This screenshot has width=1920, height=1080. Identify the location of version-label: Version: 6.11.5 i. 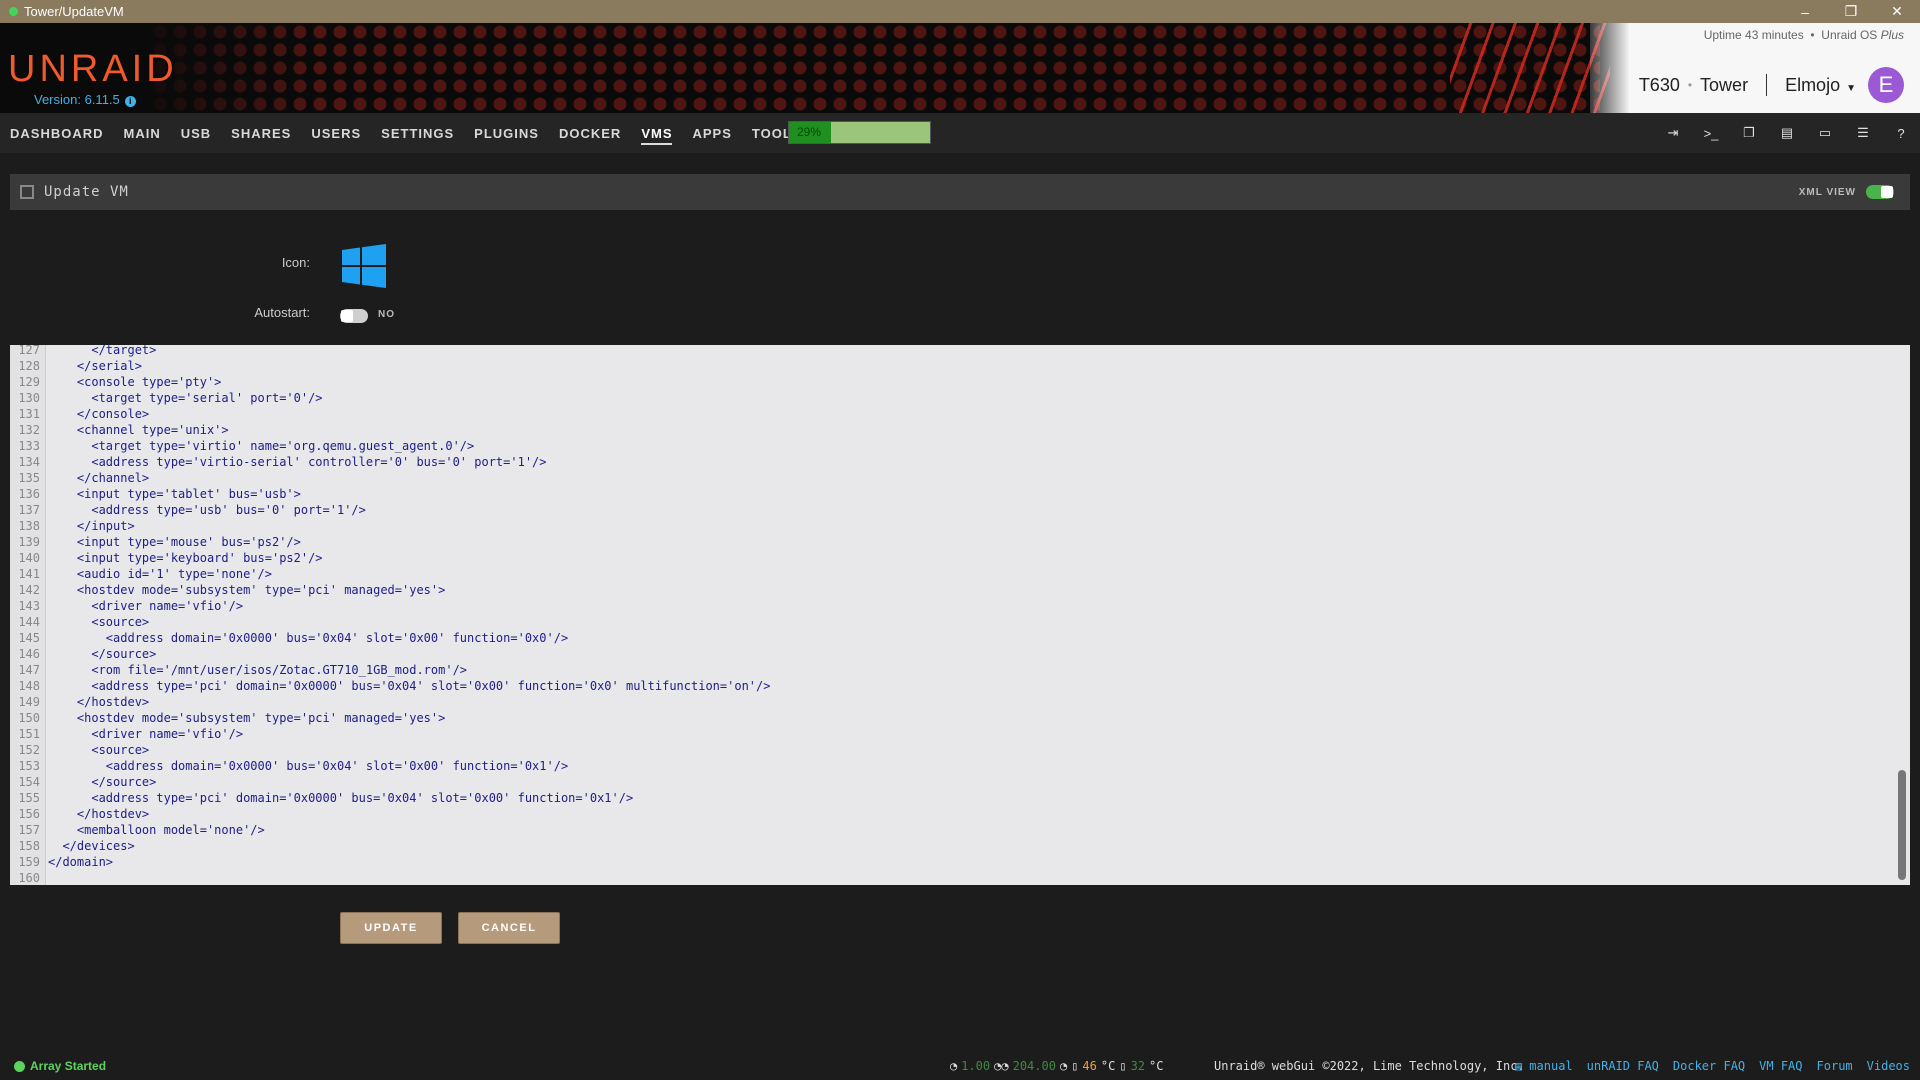
(85, 99).